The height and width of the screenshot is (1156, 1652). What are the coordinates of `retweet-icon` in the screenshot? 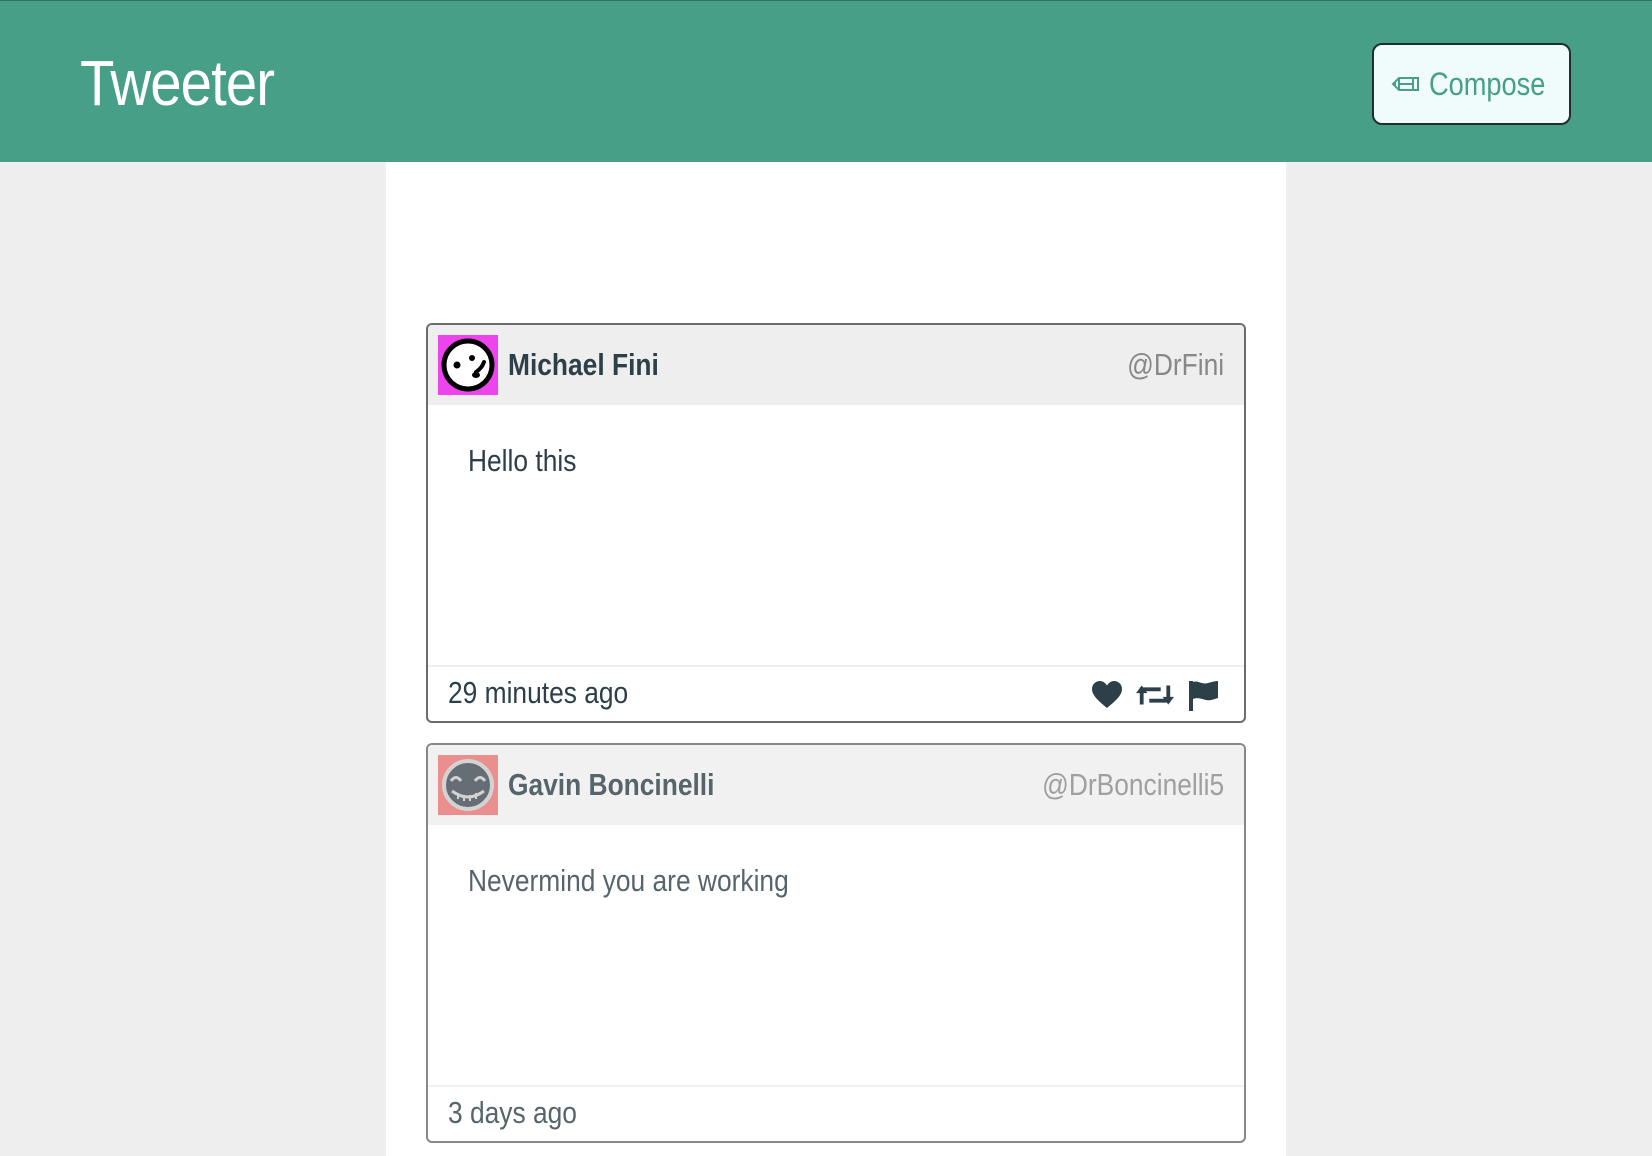 It's located at (1155, 695).